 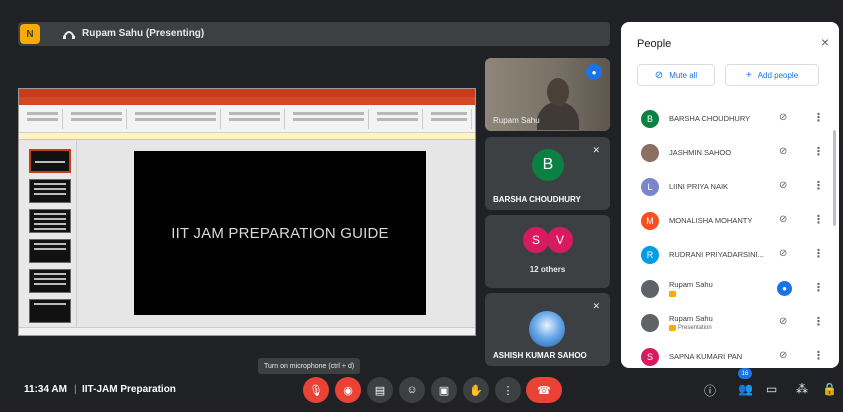 What do you see at coordinates (745, 389) in the screenshot?
I see `people-icon: 👥` at bounding box center [745, 389].